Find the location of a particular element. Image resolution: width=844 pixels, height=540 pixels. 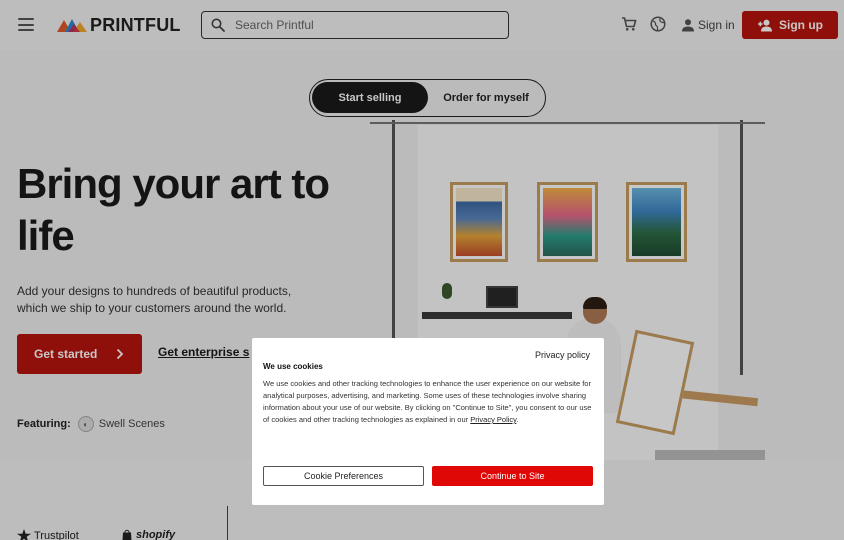

cookie-body-end: . is located at coordinates (517, 419).